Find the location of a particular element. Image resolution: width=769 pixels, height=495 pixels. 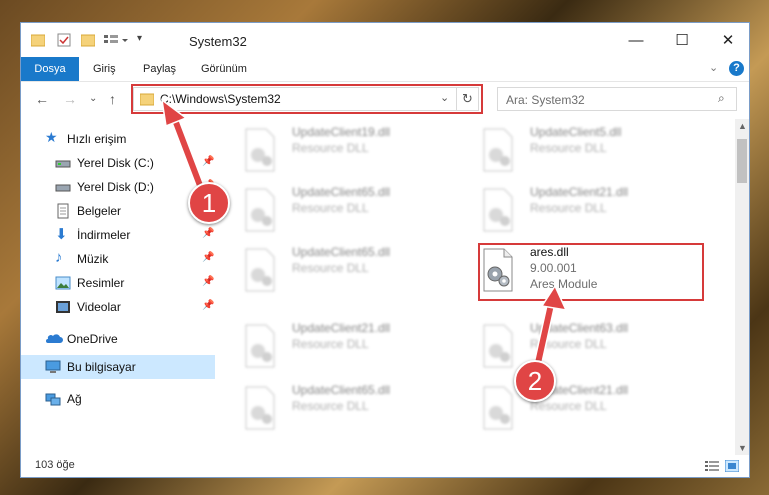

step-marker-1: 1 is located at coordinates (209, 203).